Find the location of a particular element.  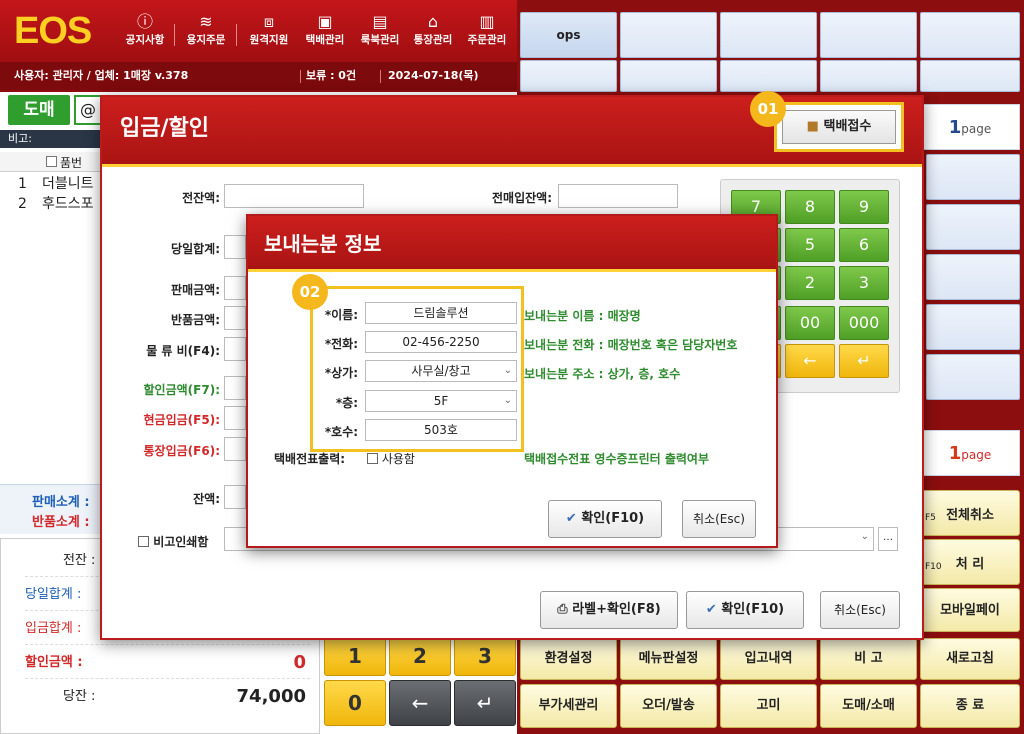

bank-deposit-input is located at coordinates (235, 449).